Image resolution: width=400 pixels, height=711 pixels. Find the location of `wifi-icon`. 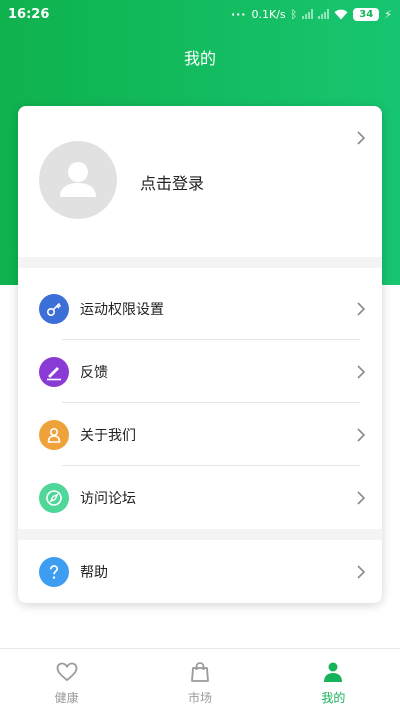

wifi-icon is located at coordinates (341, 14).